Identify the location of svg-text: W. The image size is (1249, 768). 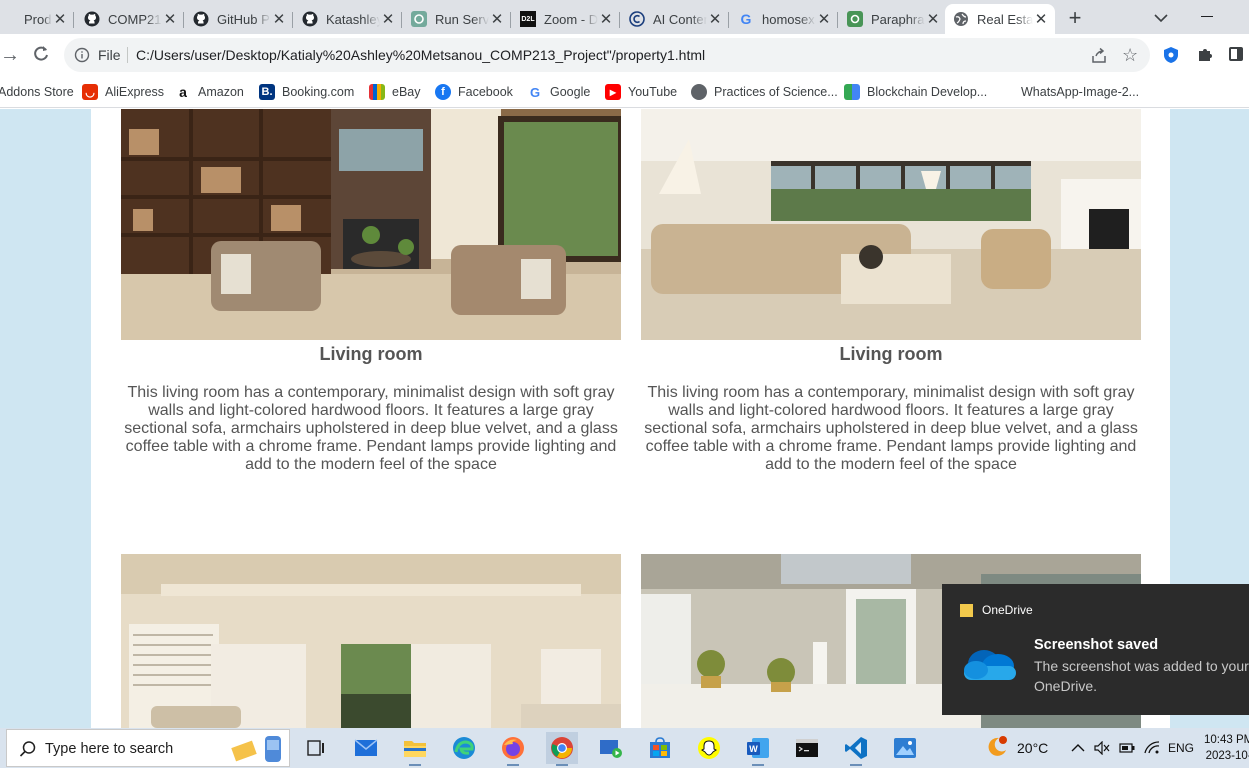
(753, 749).